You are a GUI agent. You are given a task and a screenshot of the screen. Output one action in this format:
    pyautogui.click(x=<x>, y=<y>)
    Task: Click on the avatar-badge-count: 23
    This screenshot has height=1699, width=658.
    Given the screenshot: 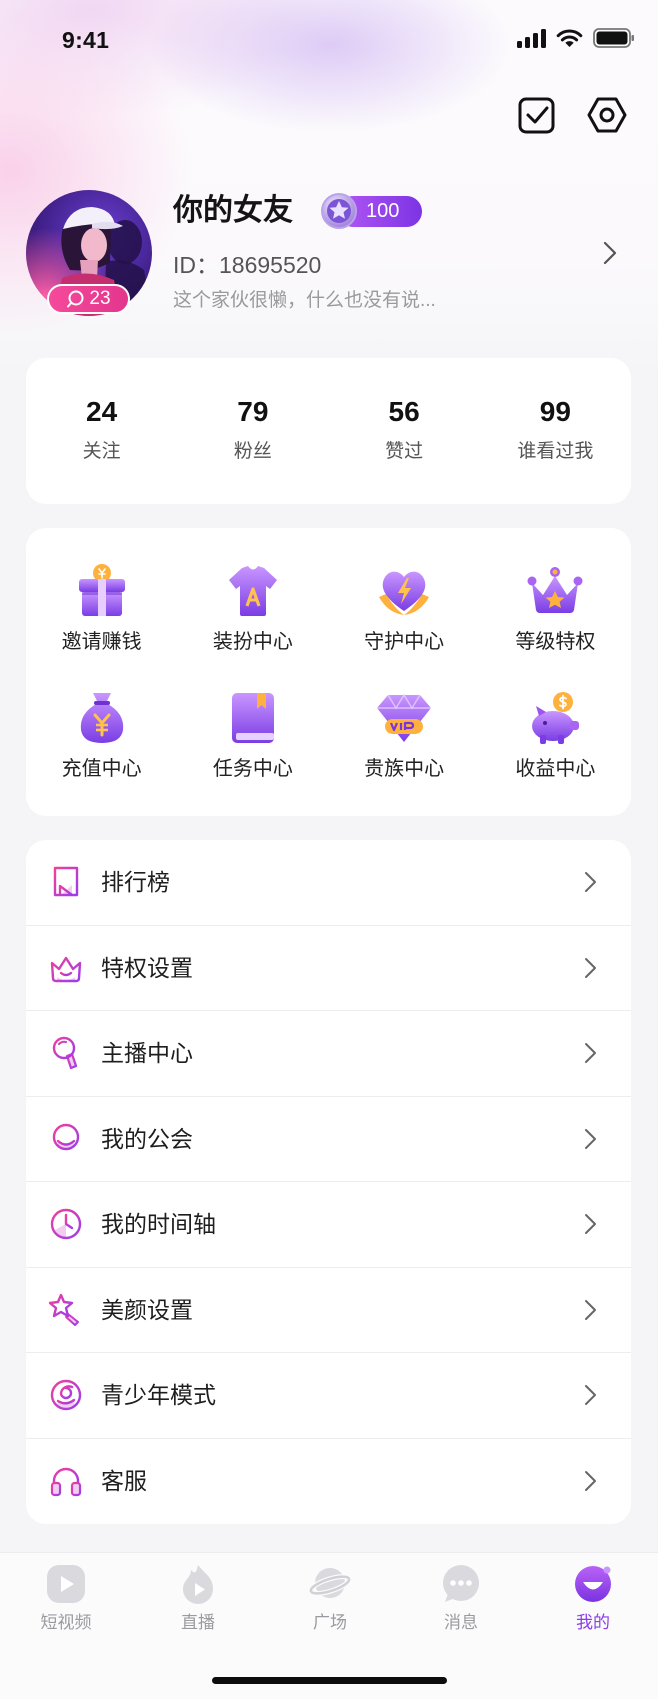 What is the action you would take?
    pyautogui.click(x=100, y=298)
    